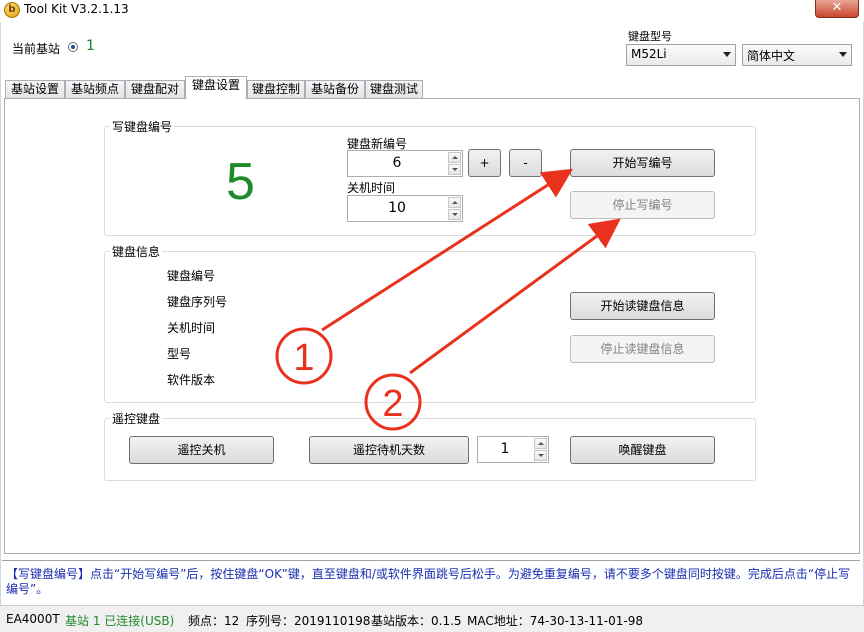 This screenshot has width=864, height=632. I want to click on status-serial: 序列号：2019110198, so click(308, 621).